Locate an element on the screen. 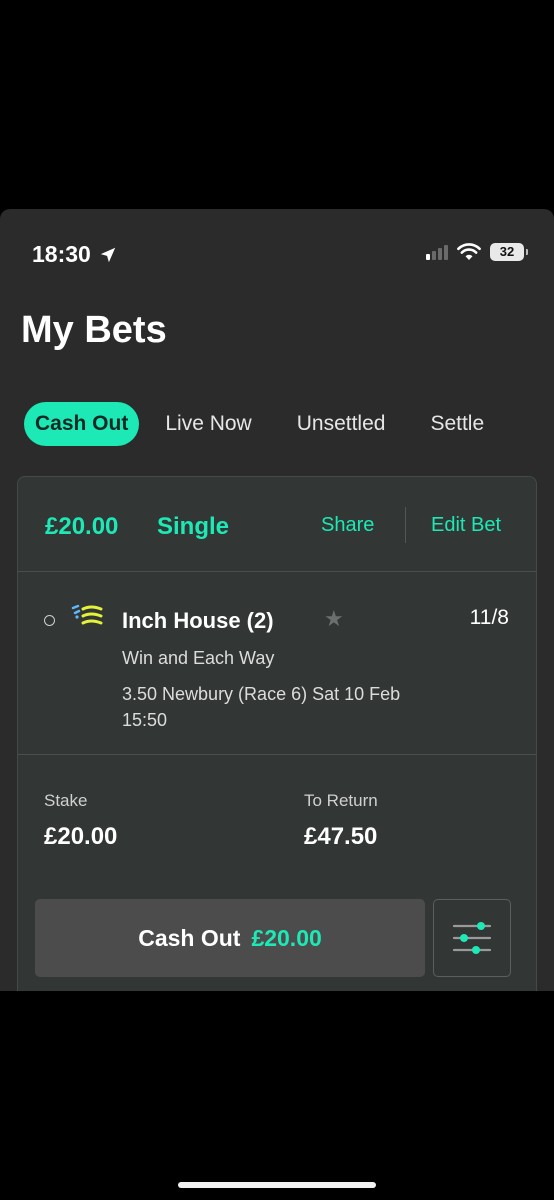 This screenshot has height=1200, width=554. header-divider is located at coordinates (405, 525).